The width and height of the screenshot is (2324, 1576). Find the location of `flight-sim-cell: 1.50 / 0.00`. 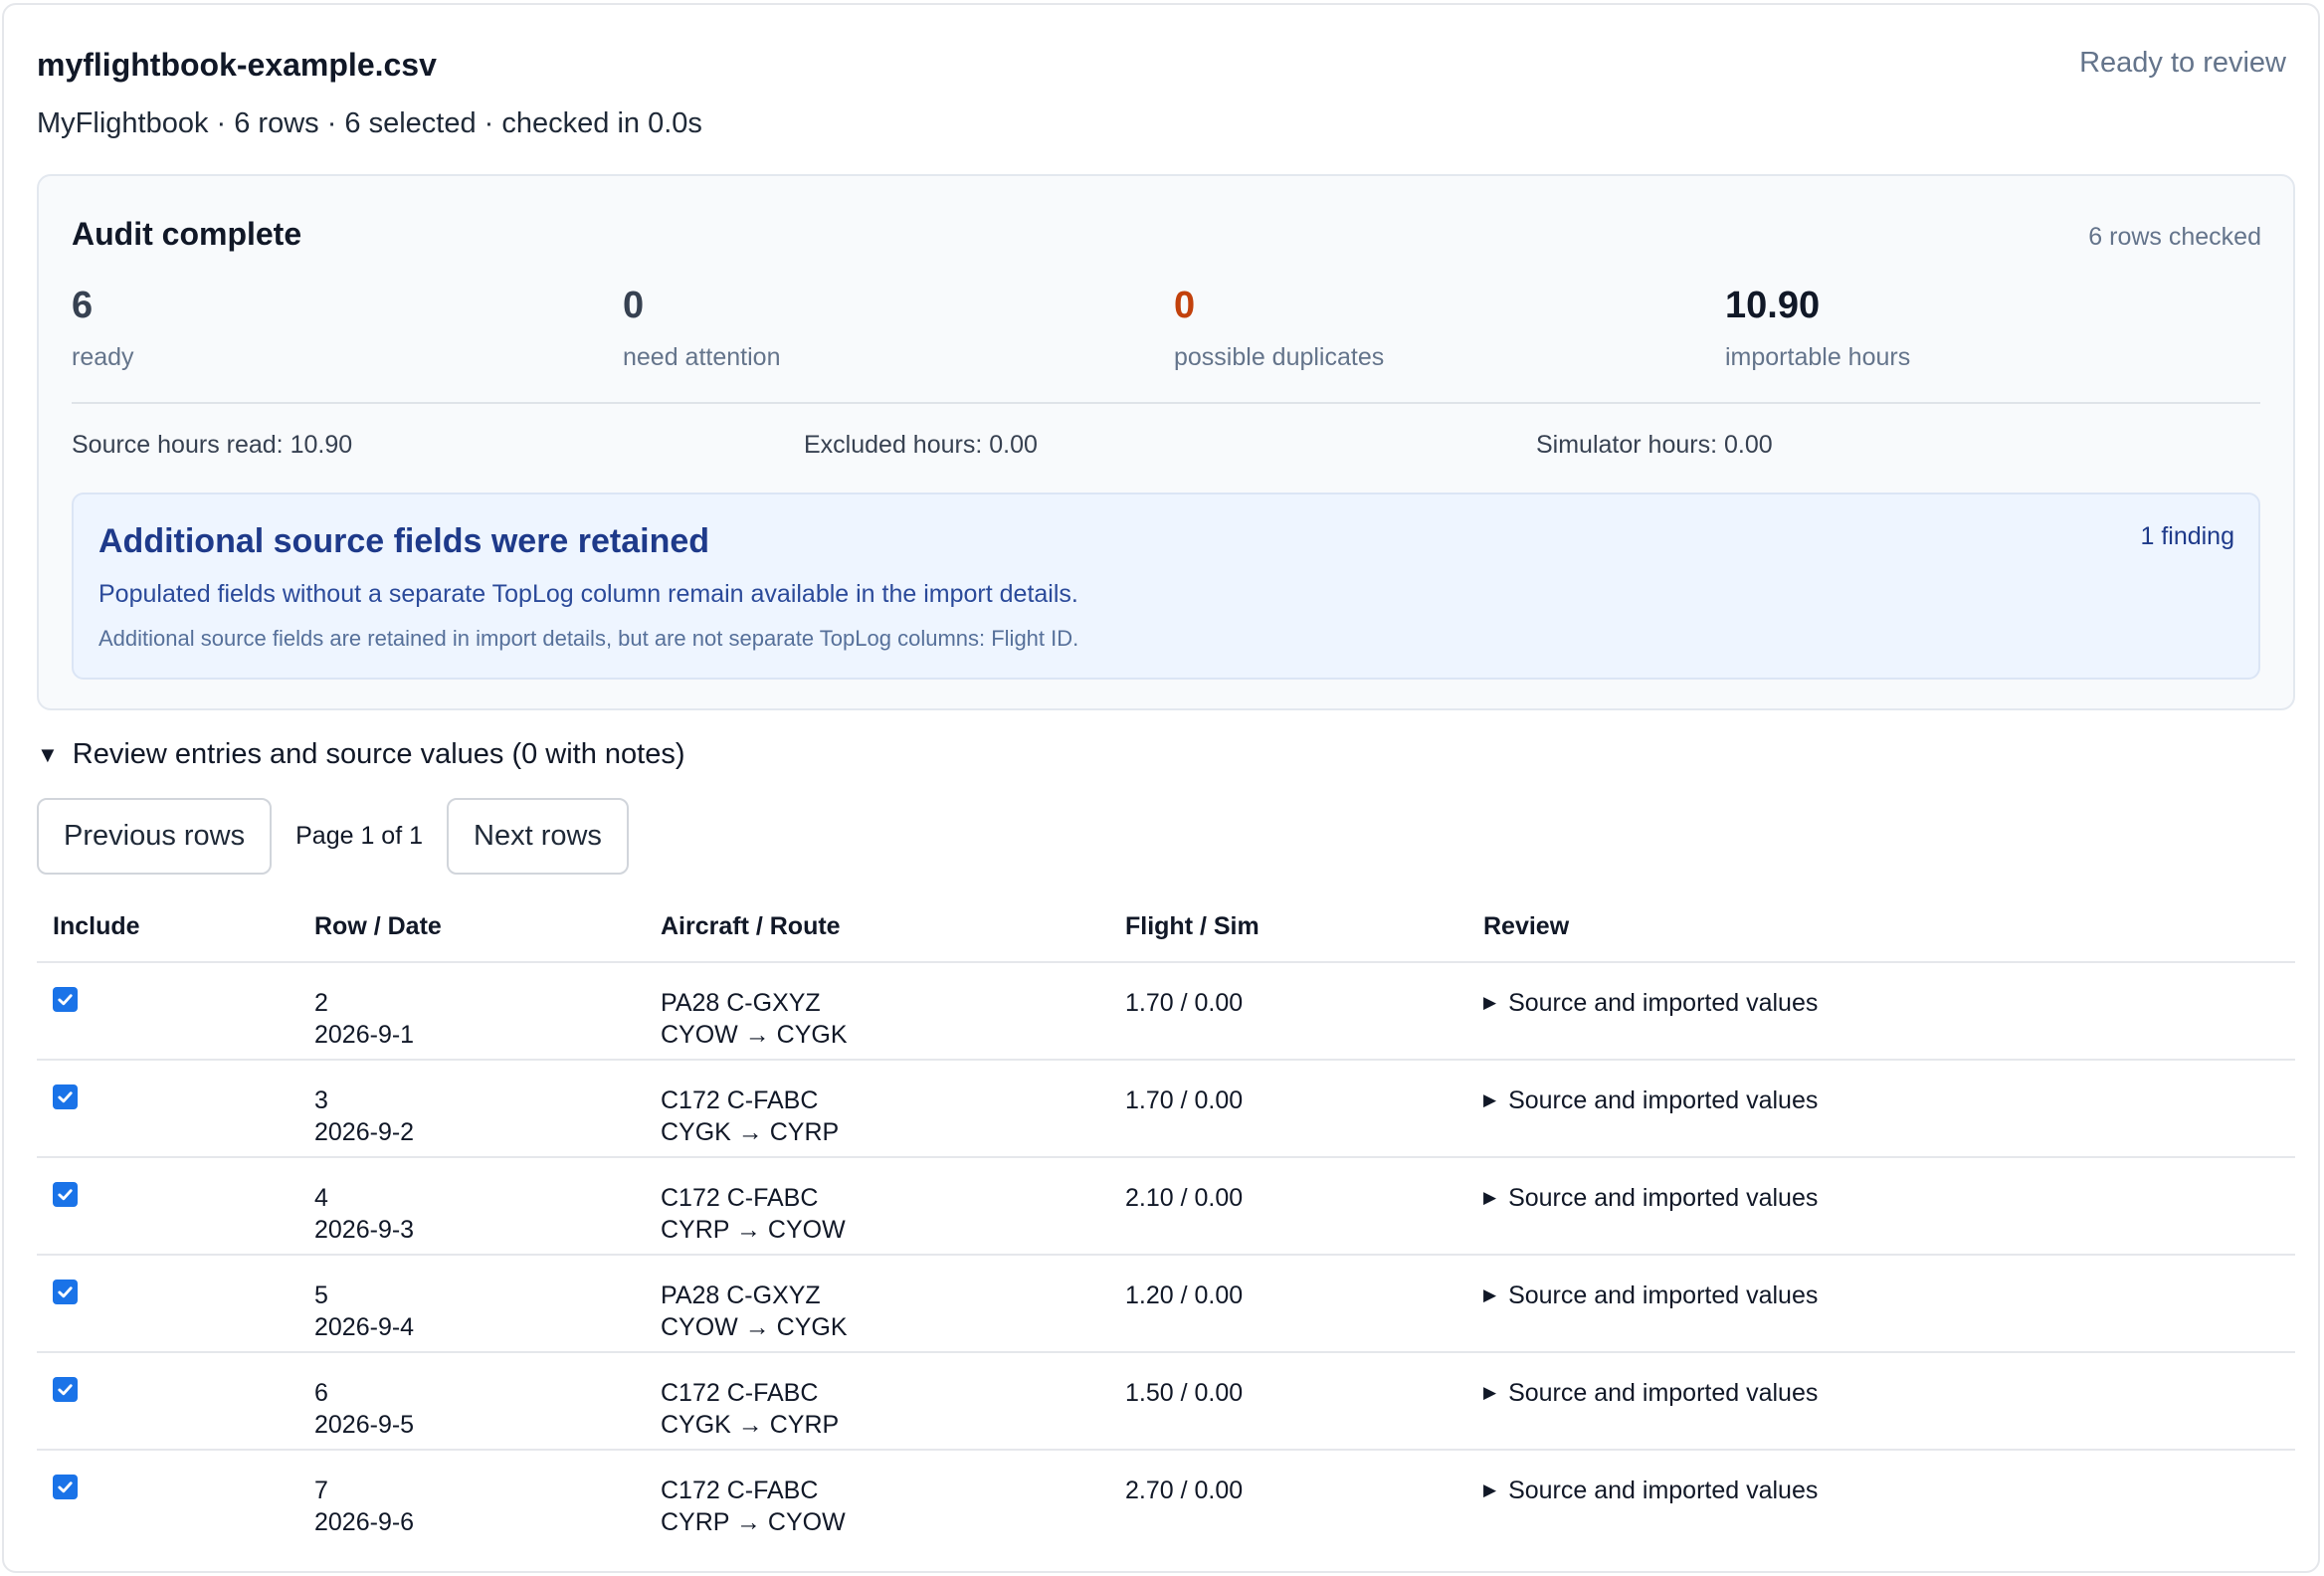

flight-sim-cell: 1.50 / 0.00 is located at coordinates (1185, 1393).